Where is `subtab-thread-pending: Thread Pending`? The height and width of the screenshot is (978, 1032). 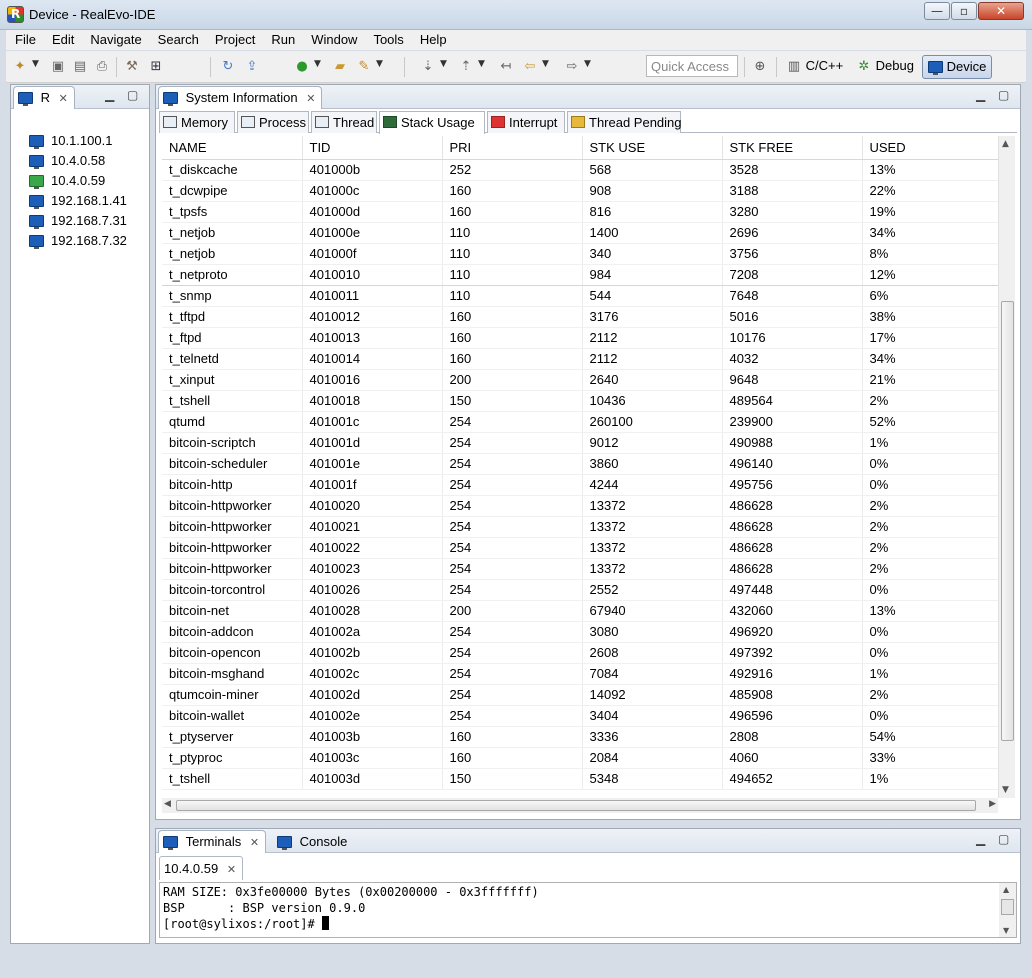 subtab-thread-pending: Thread Pending is located at coordinates (624, 122).